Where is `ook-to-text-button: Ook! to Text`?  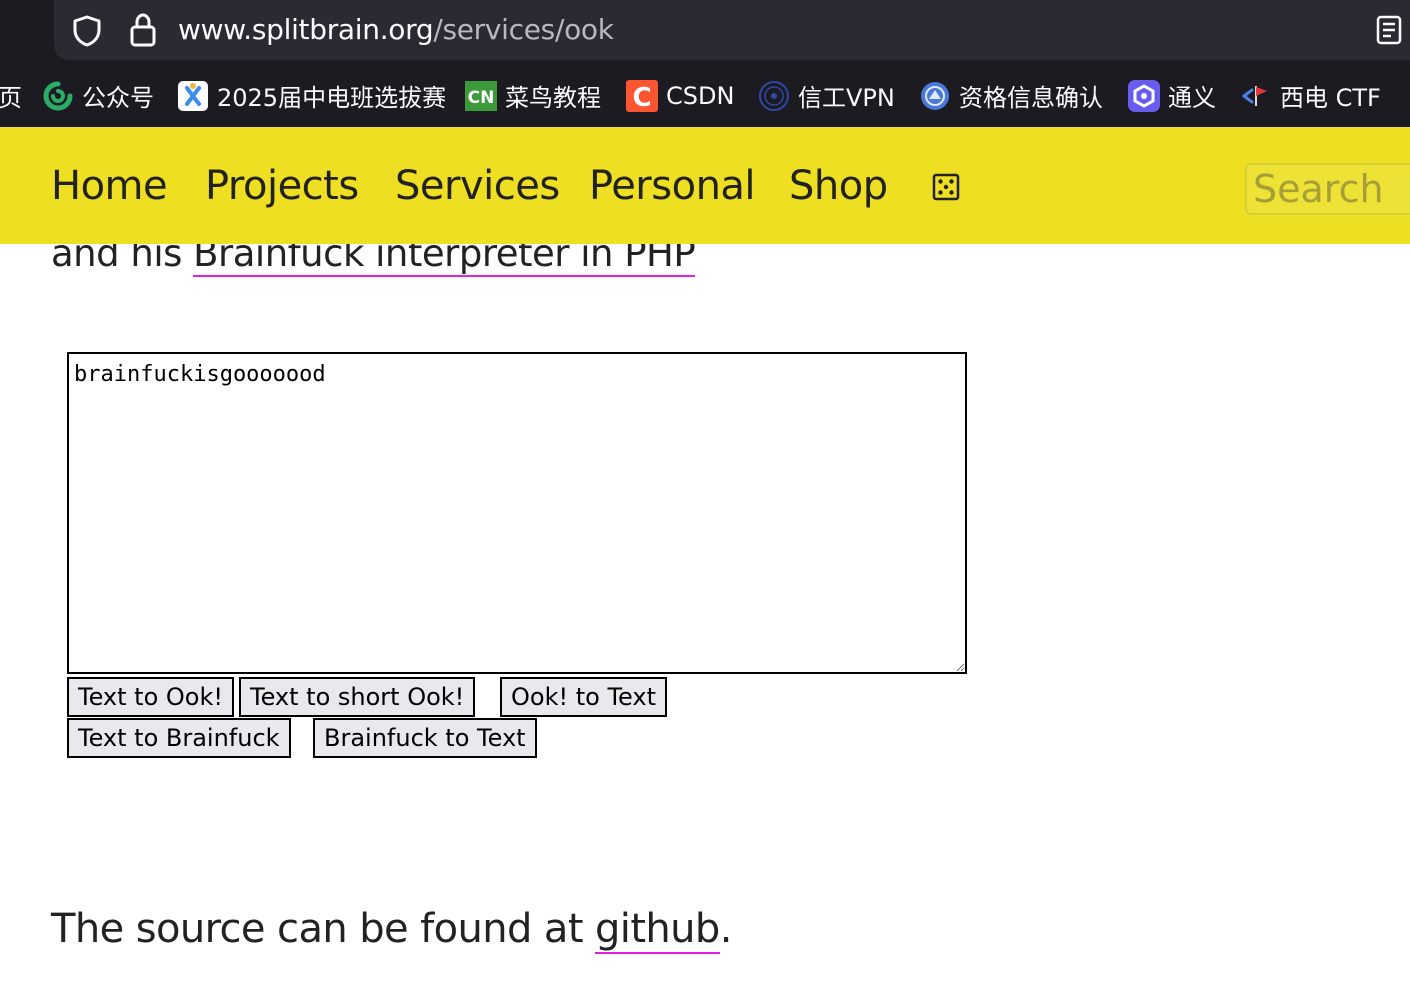
ook-to-text-button: Ook! to Text is located at coordinates (583, 697).